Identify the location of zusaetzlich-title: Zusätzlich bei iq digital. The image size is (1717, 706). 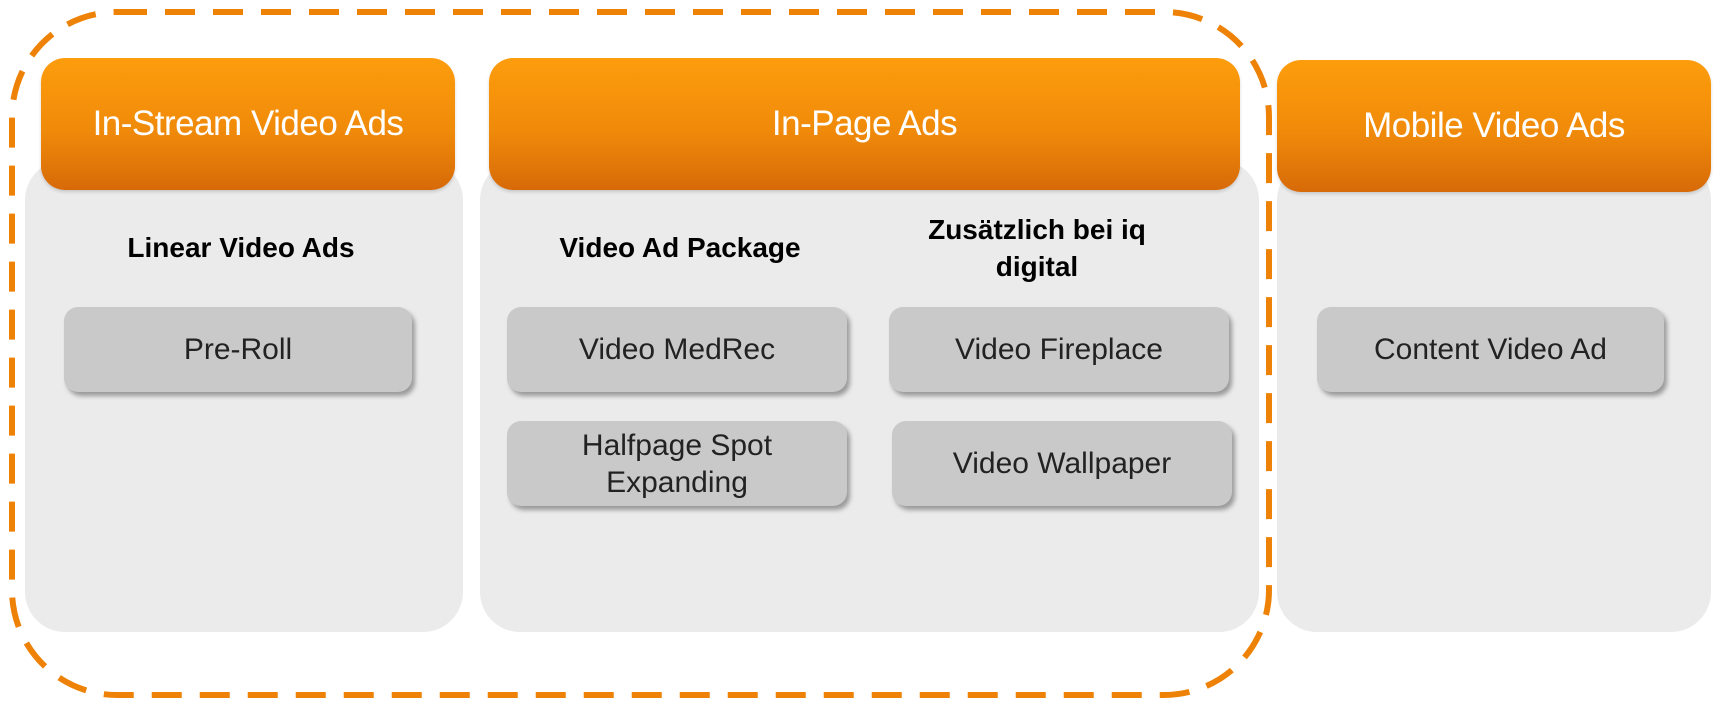
(1037, 248).